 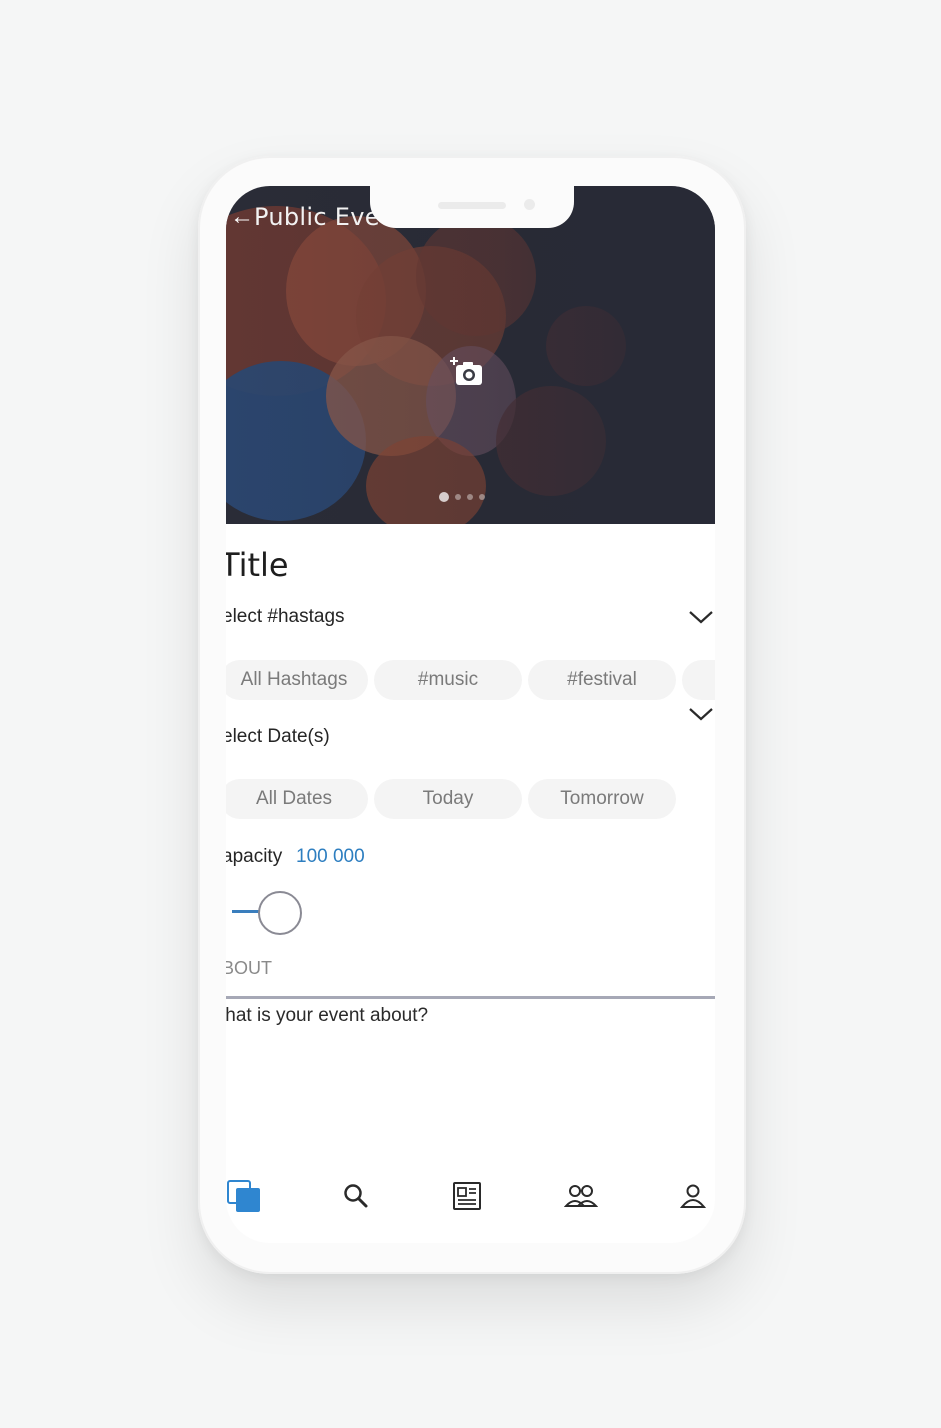 I want to click on search-icon, so click(x=356, y=1196).